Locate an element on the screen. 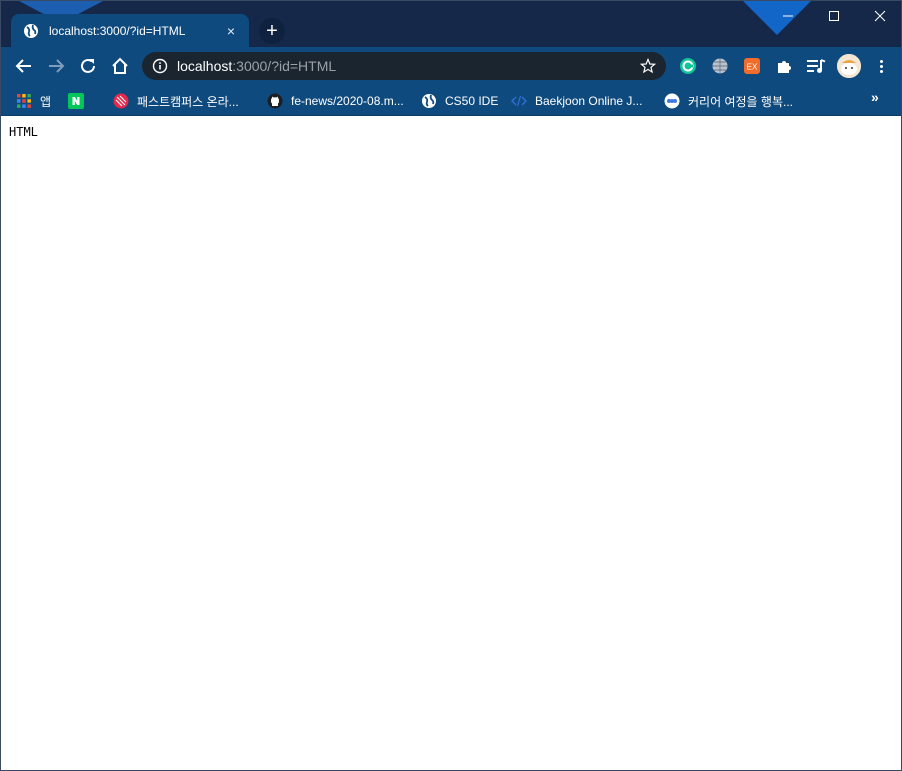 The image size is (902, 771). reload-button is located at coordinates (88, 66).